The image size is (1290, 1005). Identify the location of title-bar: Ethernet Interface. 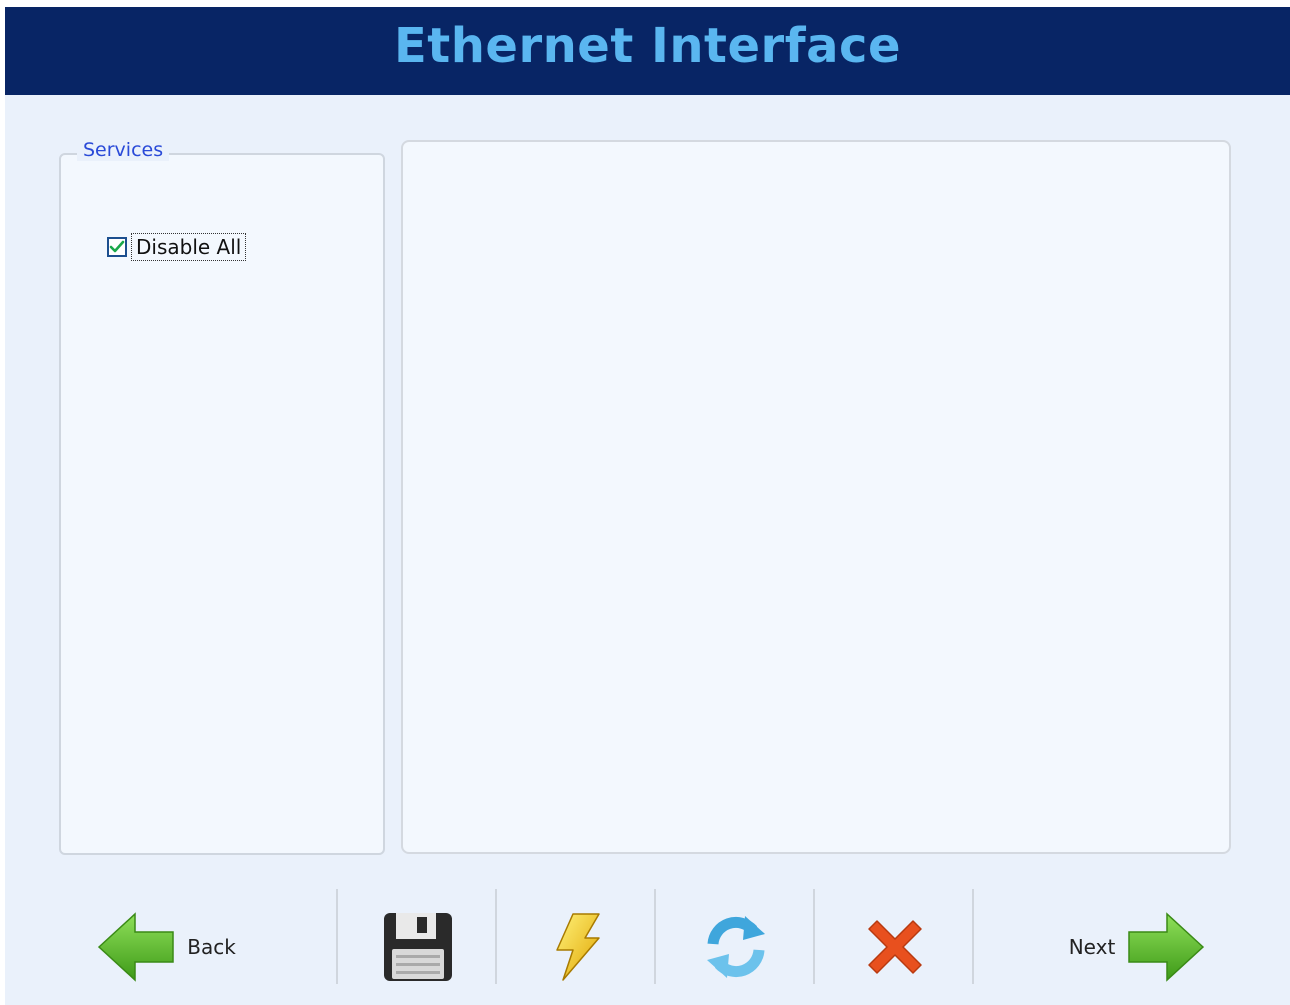
(647, 51).